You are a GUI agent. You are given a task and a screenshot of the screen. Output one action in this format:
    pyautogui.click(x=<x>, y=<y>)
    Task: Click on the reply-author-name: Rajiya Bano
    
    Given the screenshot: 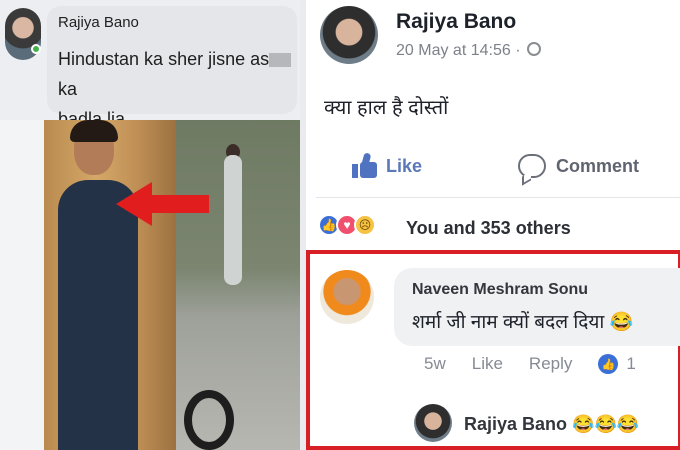 What is the action you would take?
    pyautogui.click(x=515, y=424)
    